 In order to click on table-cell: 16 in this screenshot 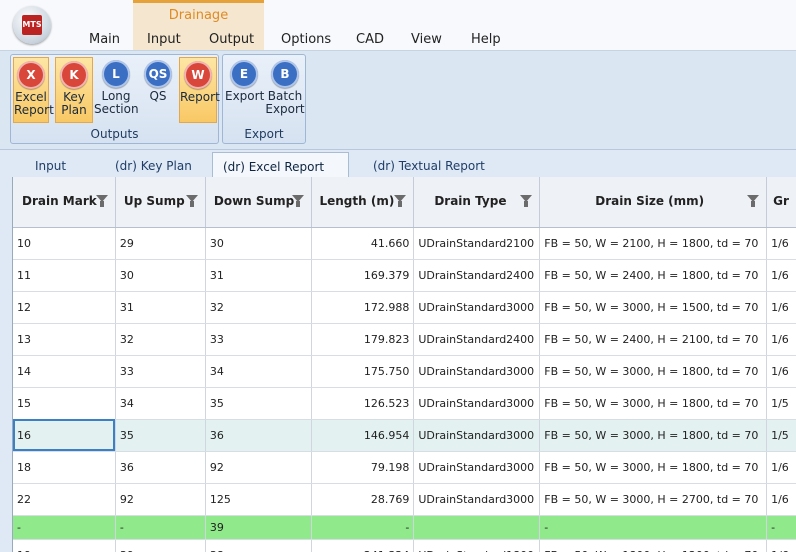, I will do `click(64, 435)`.